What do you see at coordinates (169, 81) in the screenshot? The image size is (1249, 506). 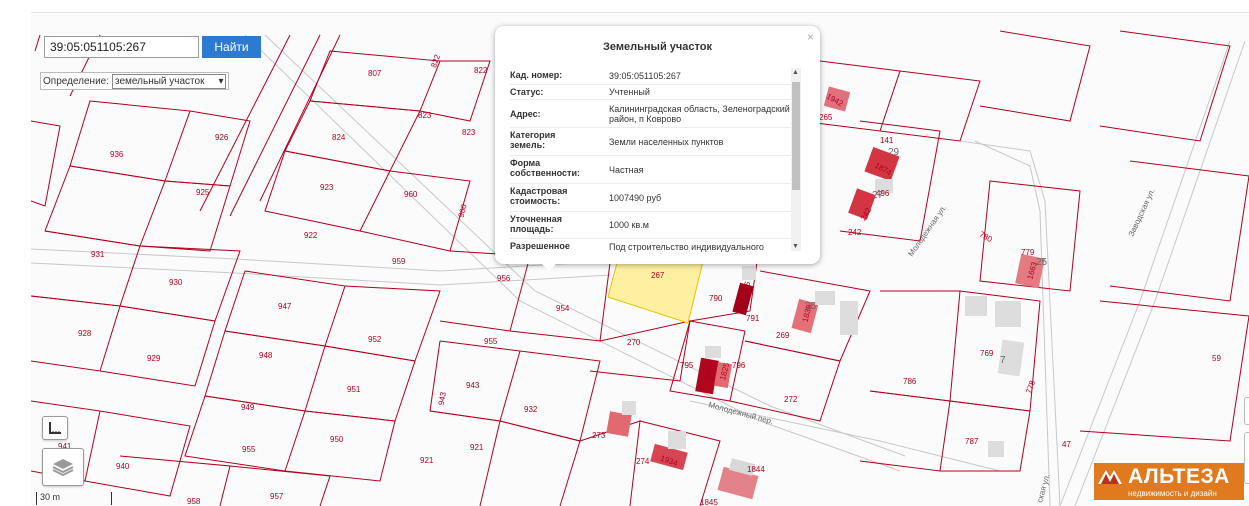 I see `definition-select: земельный участок ▾` at bounding box center [169, 81].